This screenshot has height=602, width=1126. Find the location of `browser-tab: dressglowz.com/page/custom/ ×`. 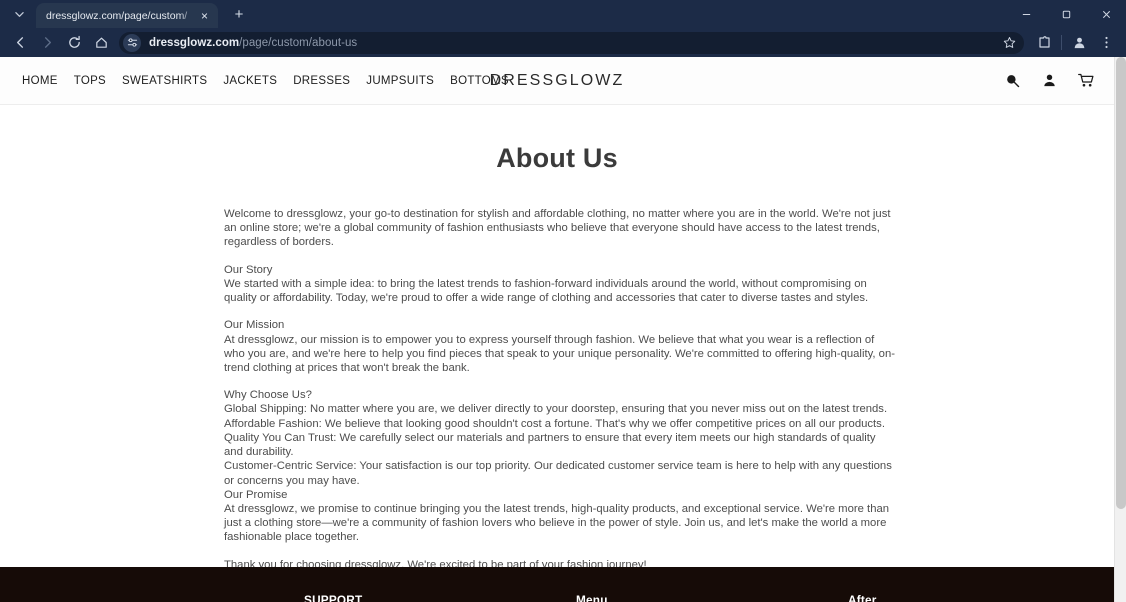

browser-tab: dressglowz.com/page/custom/ × is located at coordinates (127, 15).